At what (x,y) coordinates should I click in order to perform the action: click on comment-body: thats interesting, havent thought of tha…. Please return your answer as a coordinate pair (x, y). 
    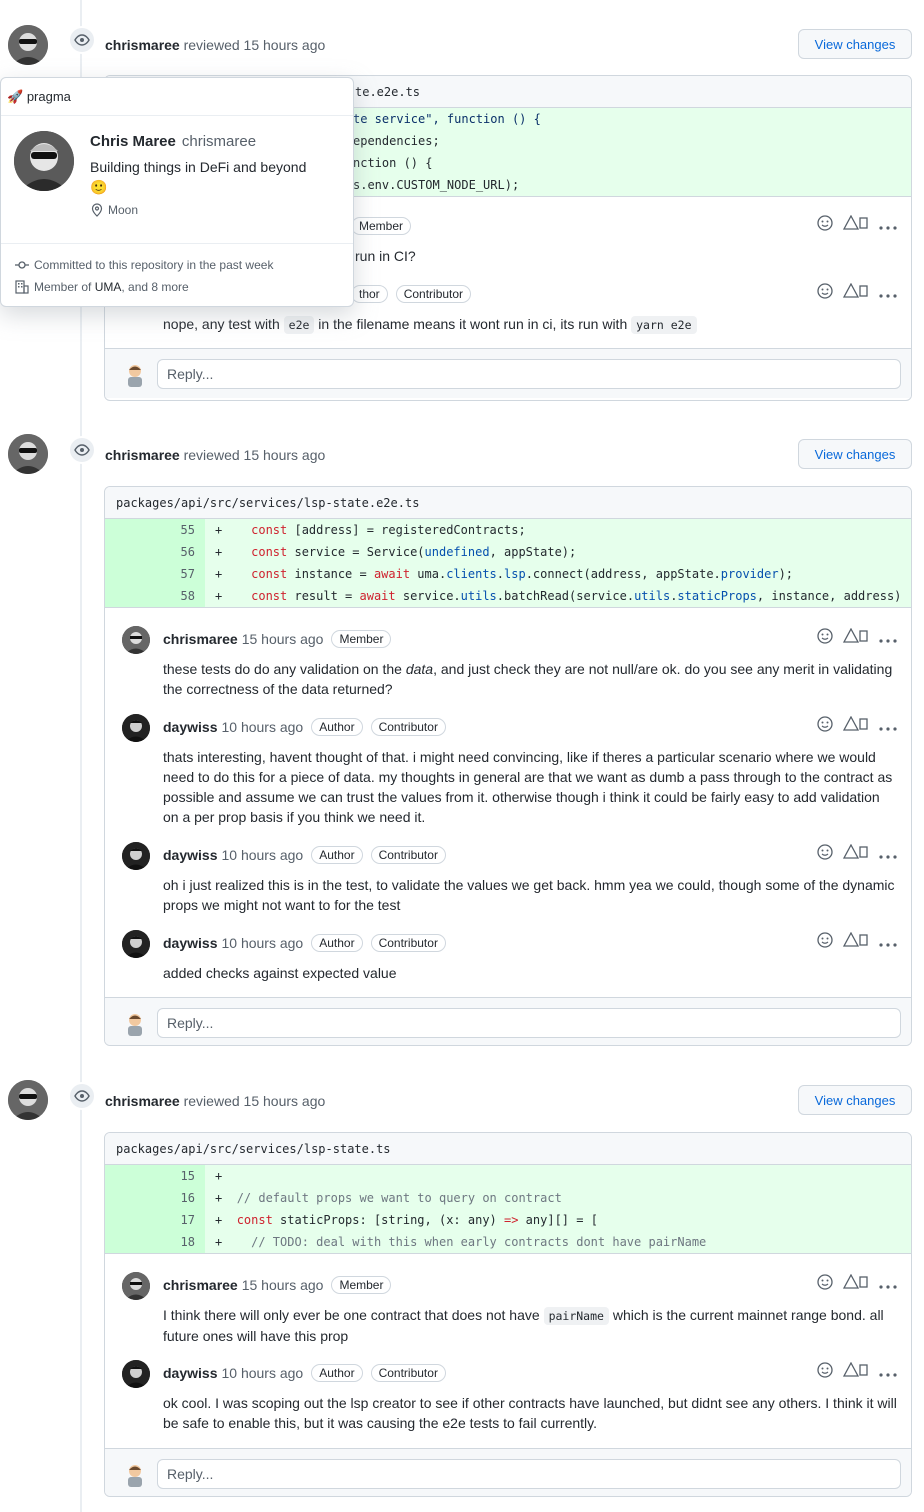
    Looking at the image, I should click on (528, 787).